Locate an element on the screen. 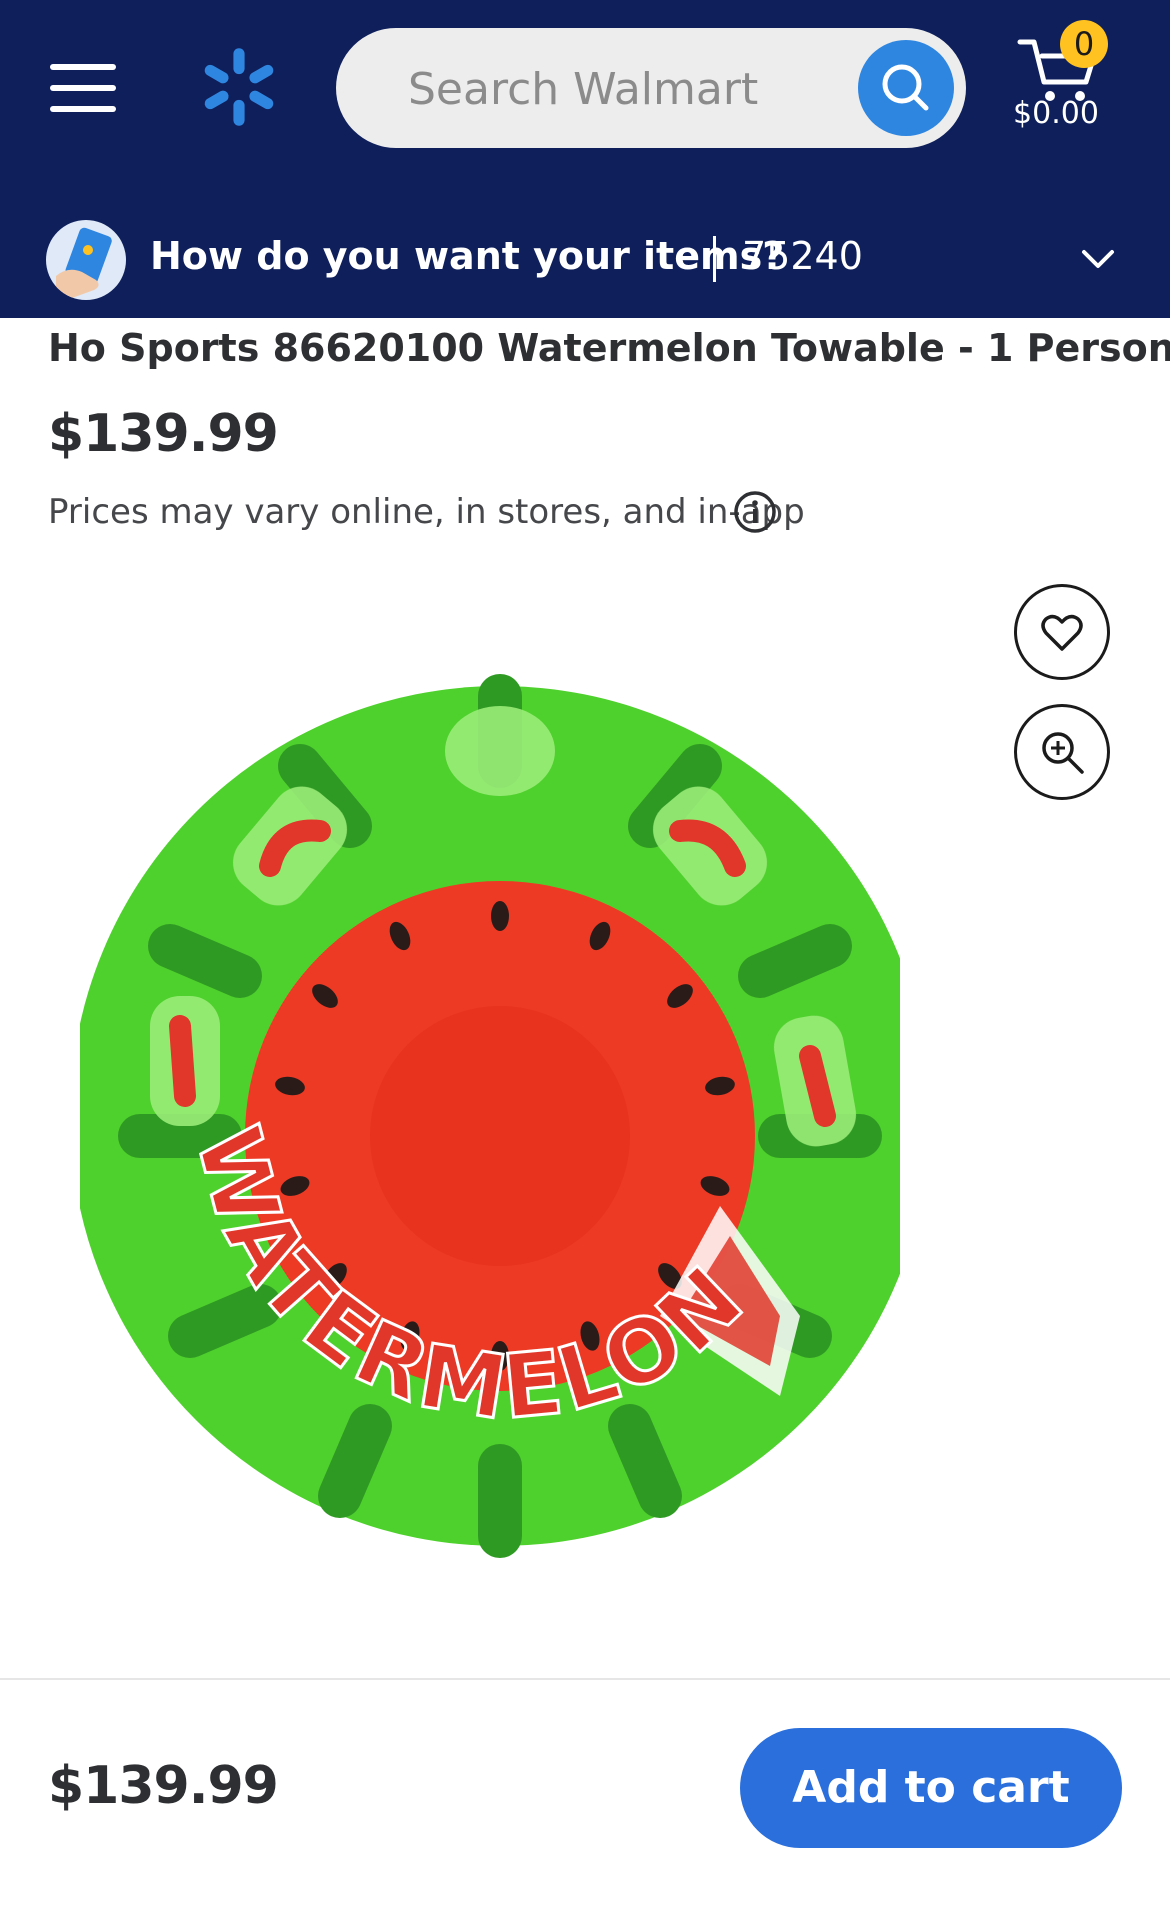 The height and width of the screenshot is (1915, 1170). bottom-price: $139.99 is located at coordinates (163, 1786).